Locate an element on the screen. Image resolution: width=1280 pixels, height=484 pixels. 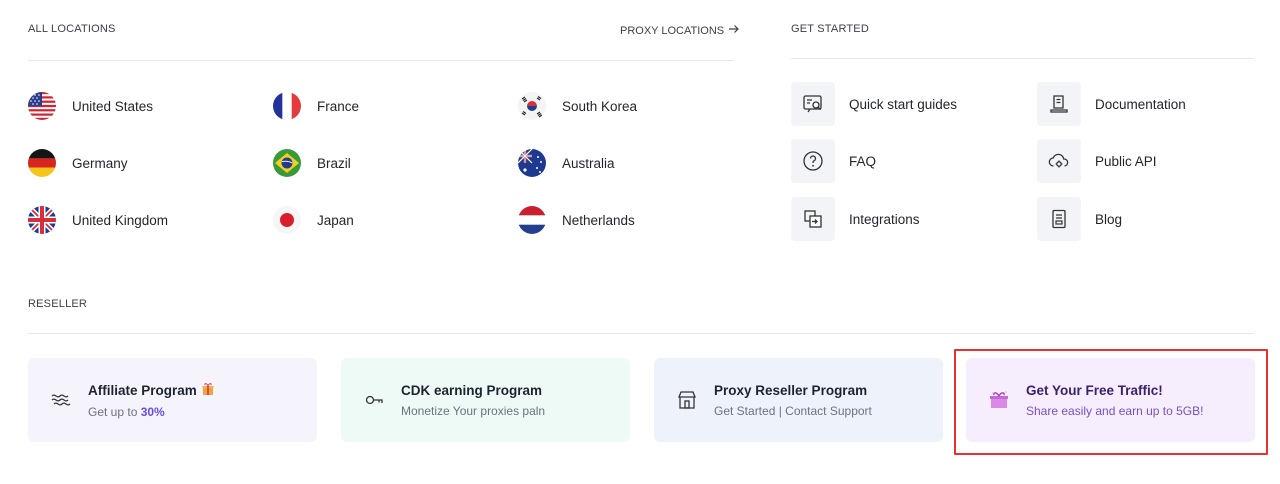
proxy-locations-link: PROXY LOCATIONS is located at coordinates (680, 30).